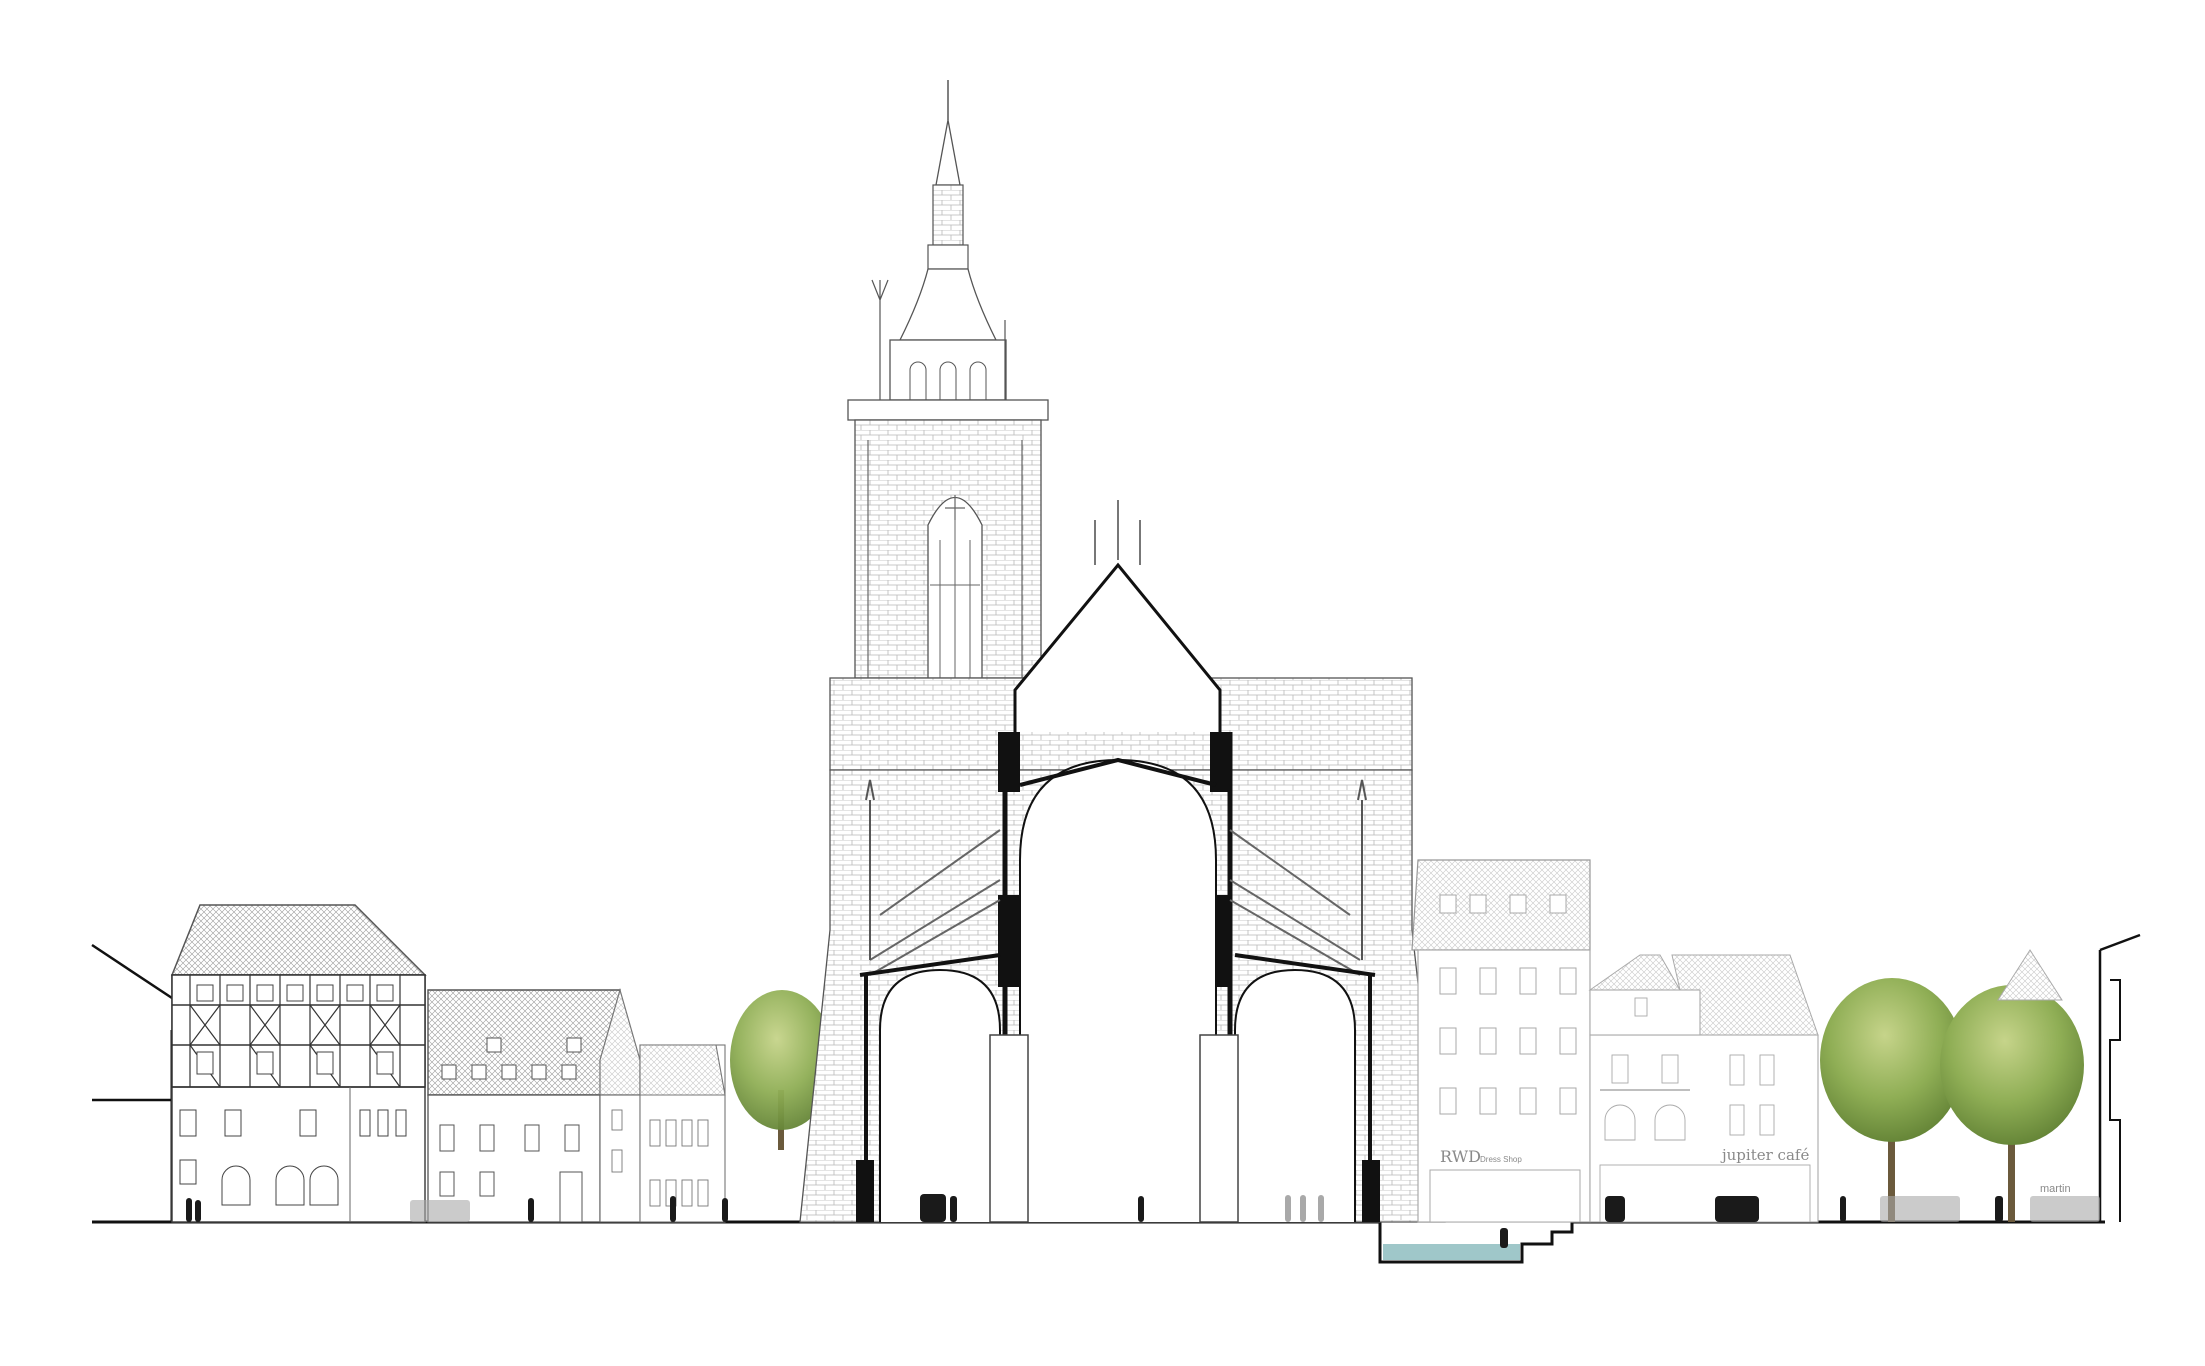  What do you see at coordinates (1460, 1156) in the screenshot?
I see `rwd-sign: RWD` at bounding box center [1460, 1156].